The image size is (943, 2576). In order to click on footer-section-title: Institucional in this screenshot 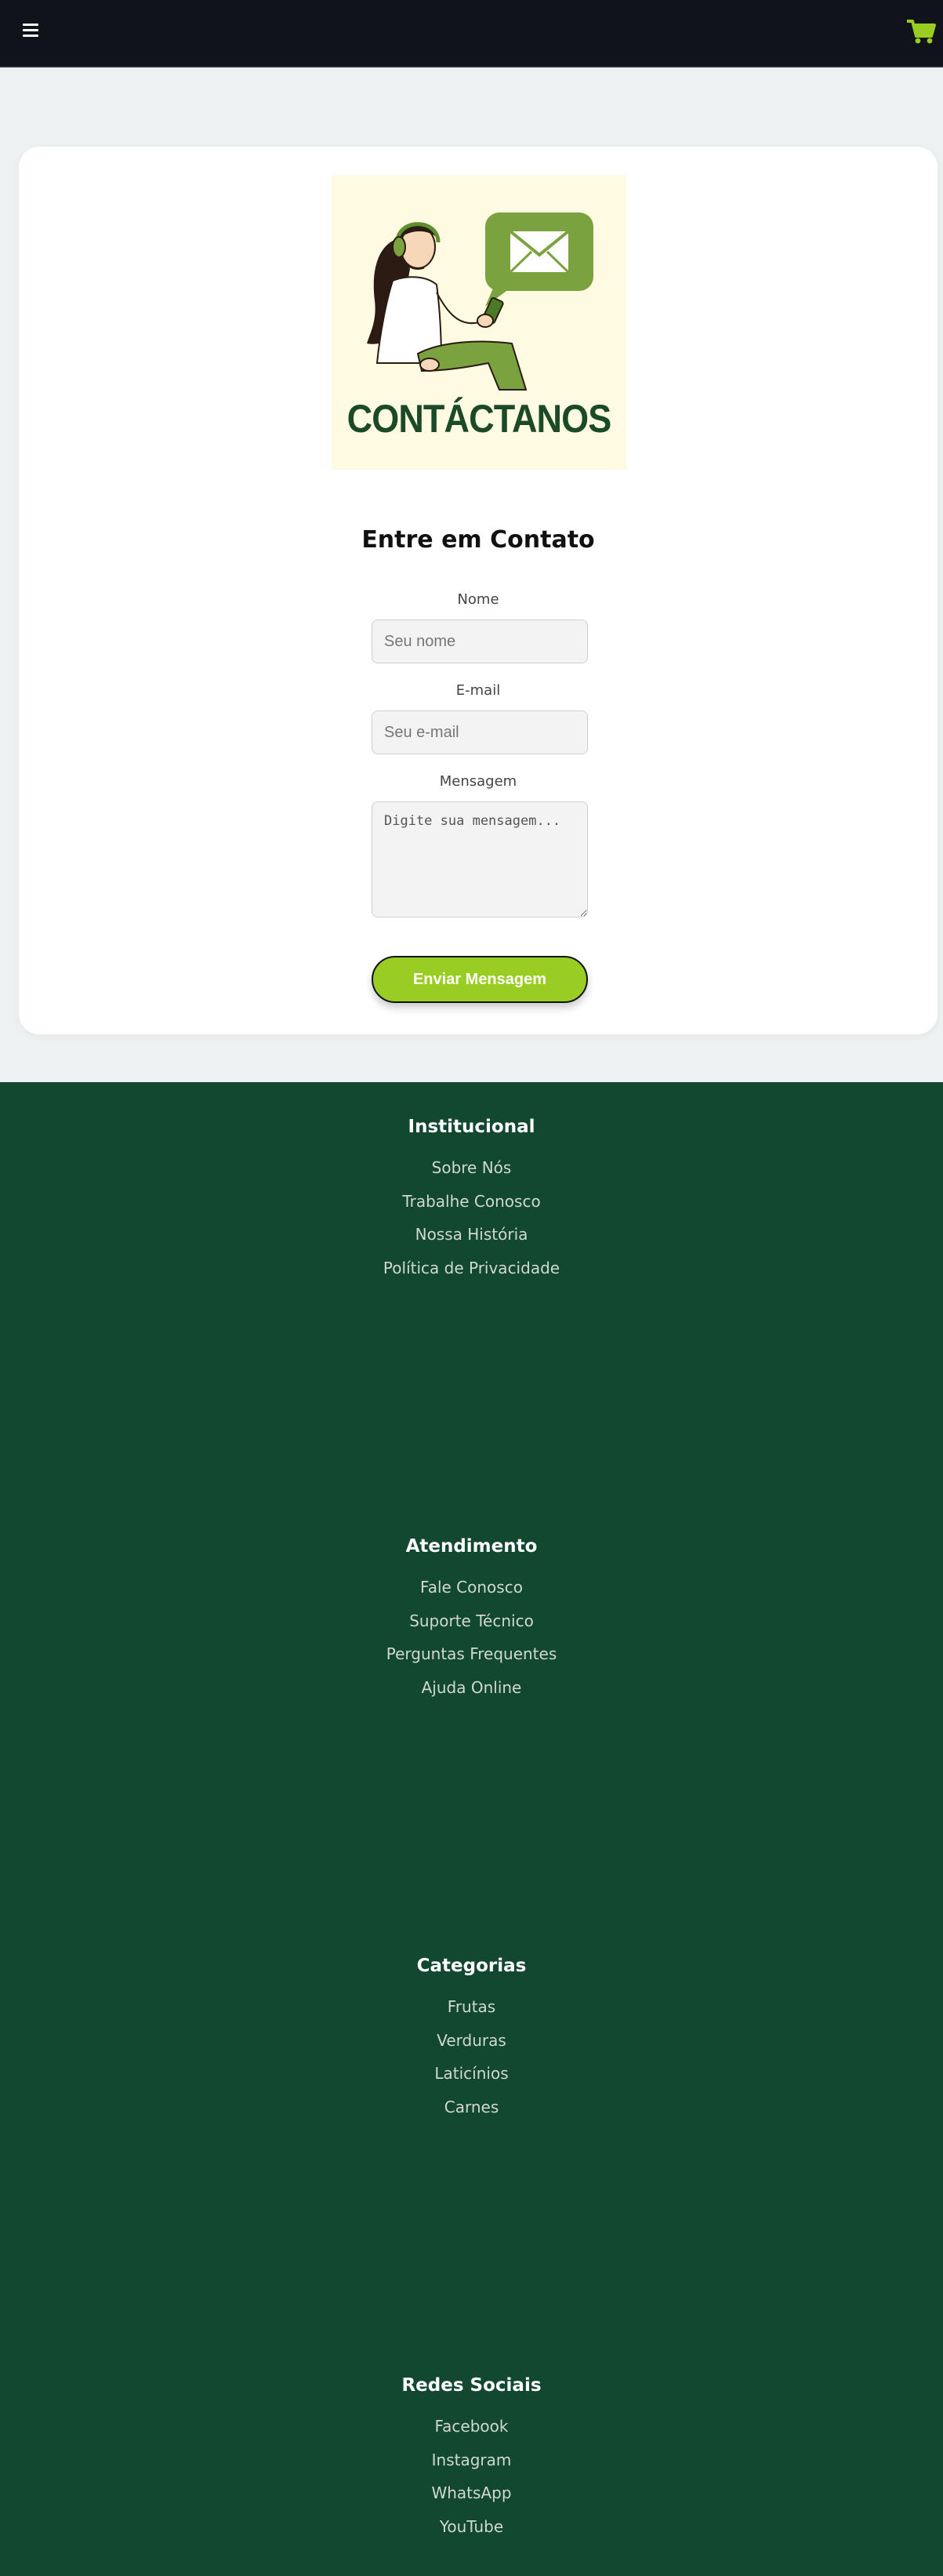, I will do `click(471, 1127)`.